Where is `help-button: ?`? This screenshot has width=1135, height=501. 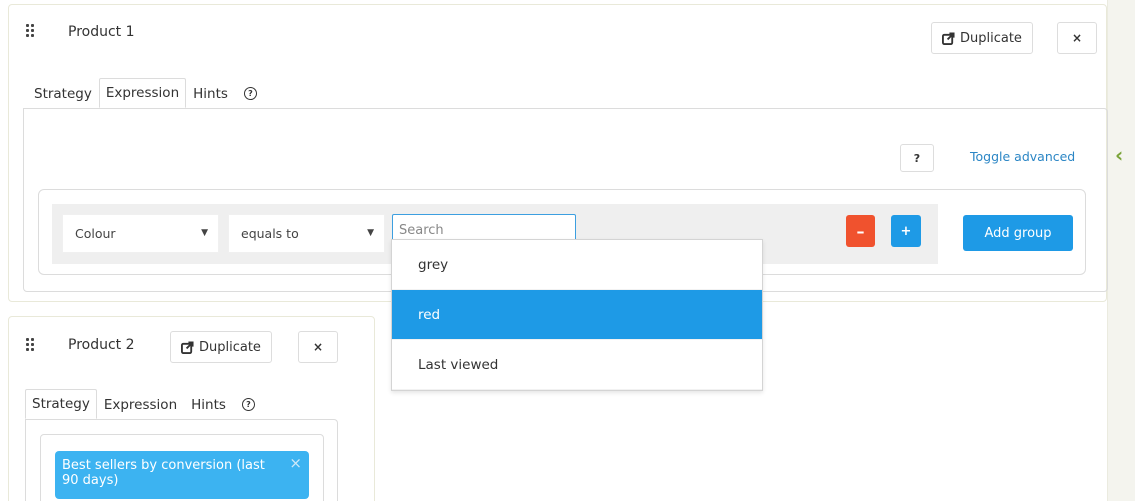 help-button: ? is located at coordinates (917, 158).